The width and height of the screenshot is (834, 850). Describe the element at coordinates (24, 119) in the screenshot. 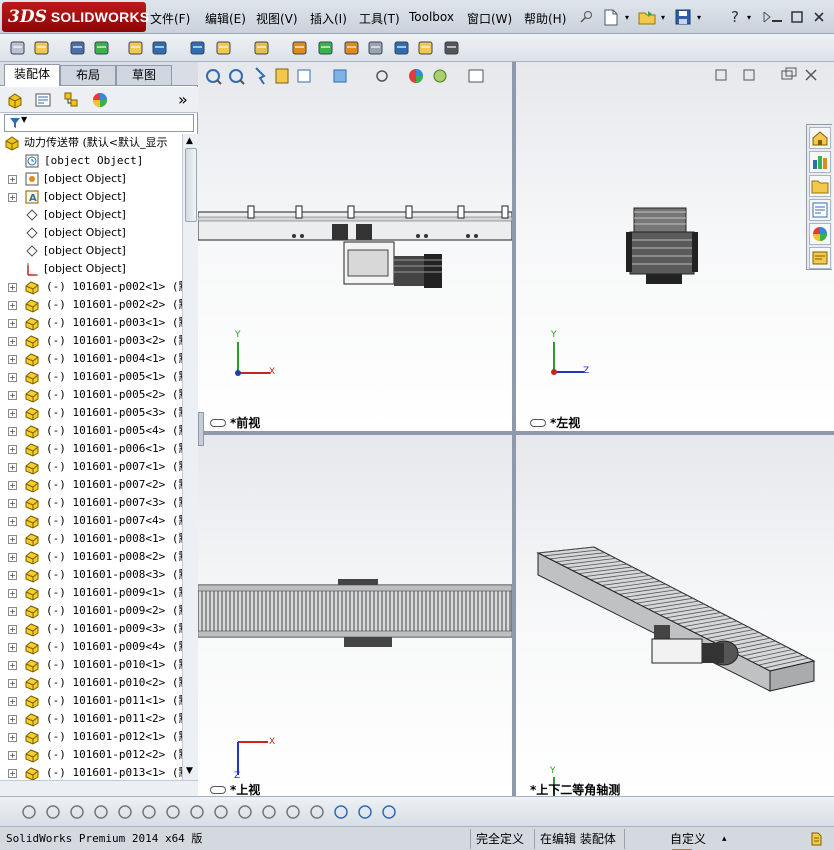

I see `filter-dropdown-icon: ▼` at that location.